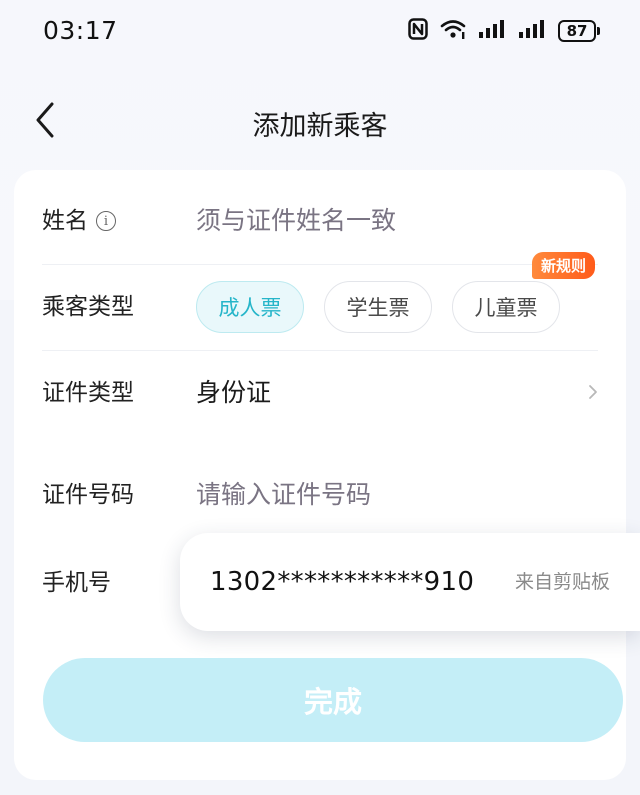  I want to click on battery-icon: 87, so click(579, 31).